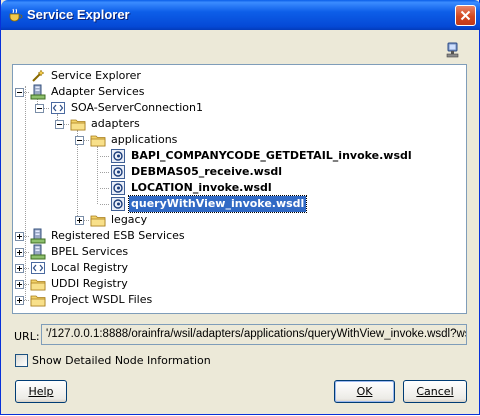 The width and height of the screenshot is (480, 416). I want to click on cancel-button-label: Cancel, so click(435, 391).